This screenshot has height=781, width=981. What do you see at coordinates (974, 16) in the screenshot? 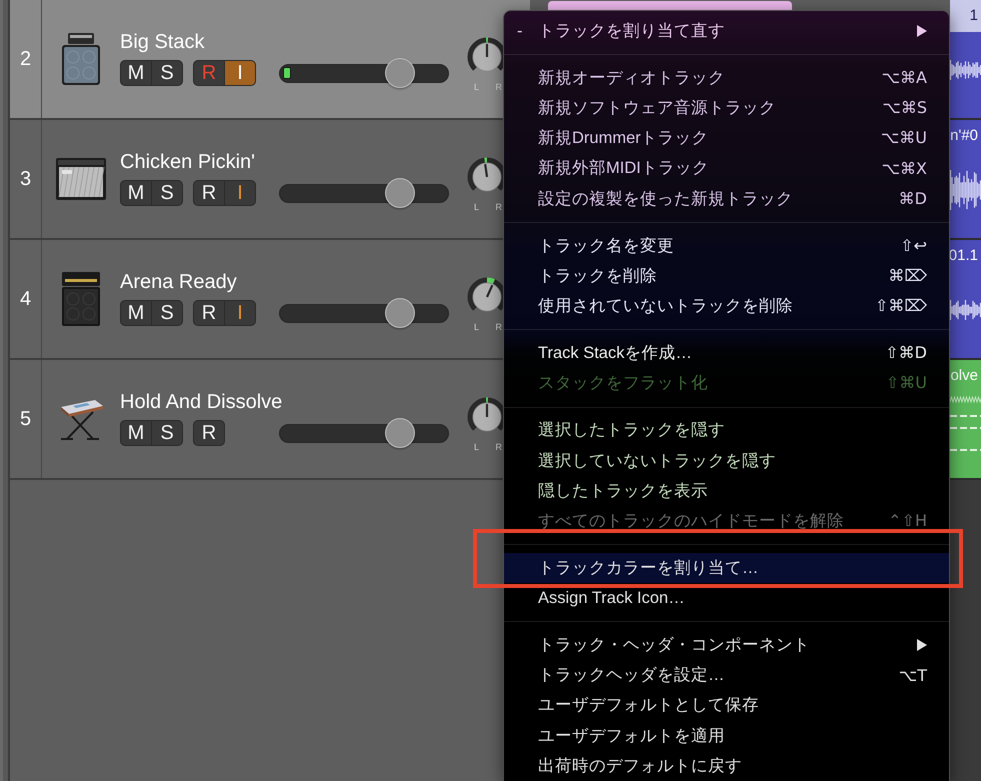
I see `region-title: 1` at bounding box center [974, 16].